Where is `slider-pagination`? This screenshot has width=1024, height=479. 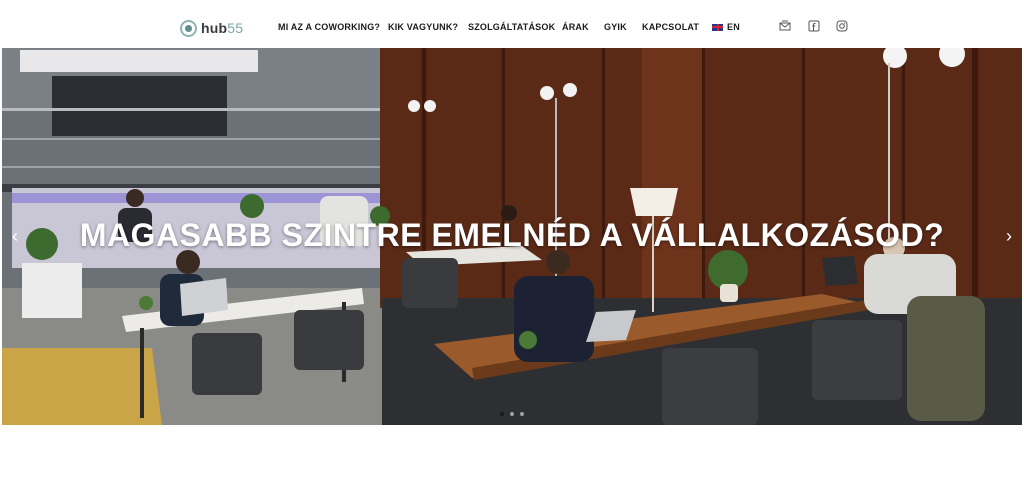
slider-pagination is located at coordinates (512, 414).